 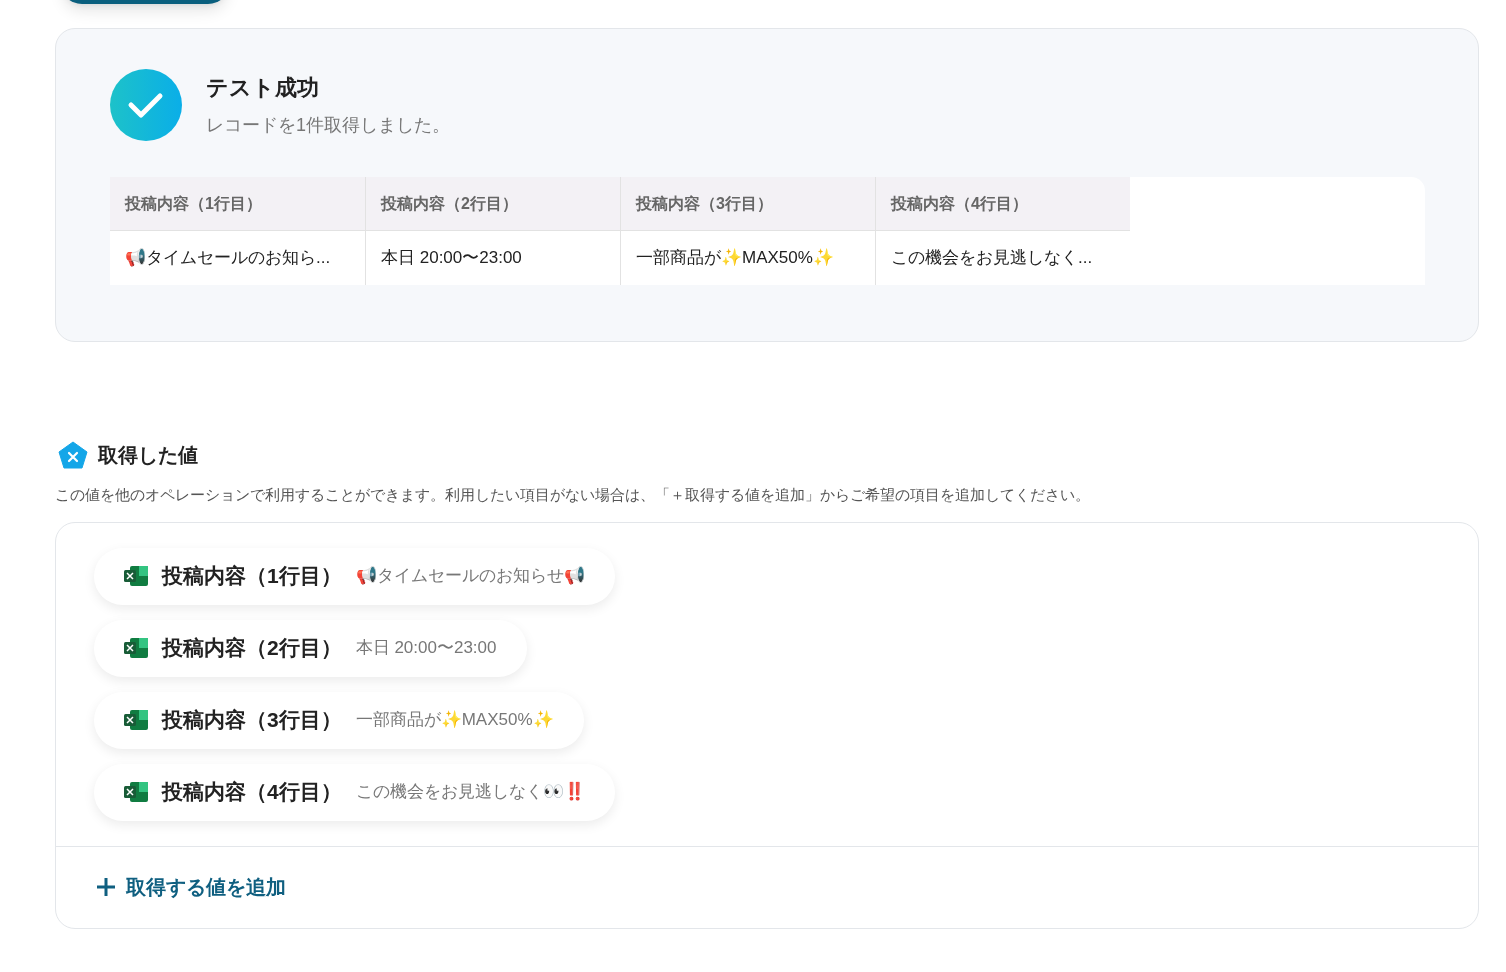 What do you see at coordinates (73, 455) in the screenshot?
I see `variable-icon` at bounding box center [73, 455].